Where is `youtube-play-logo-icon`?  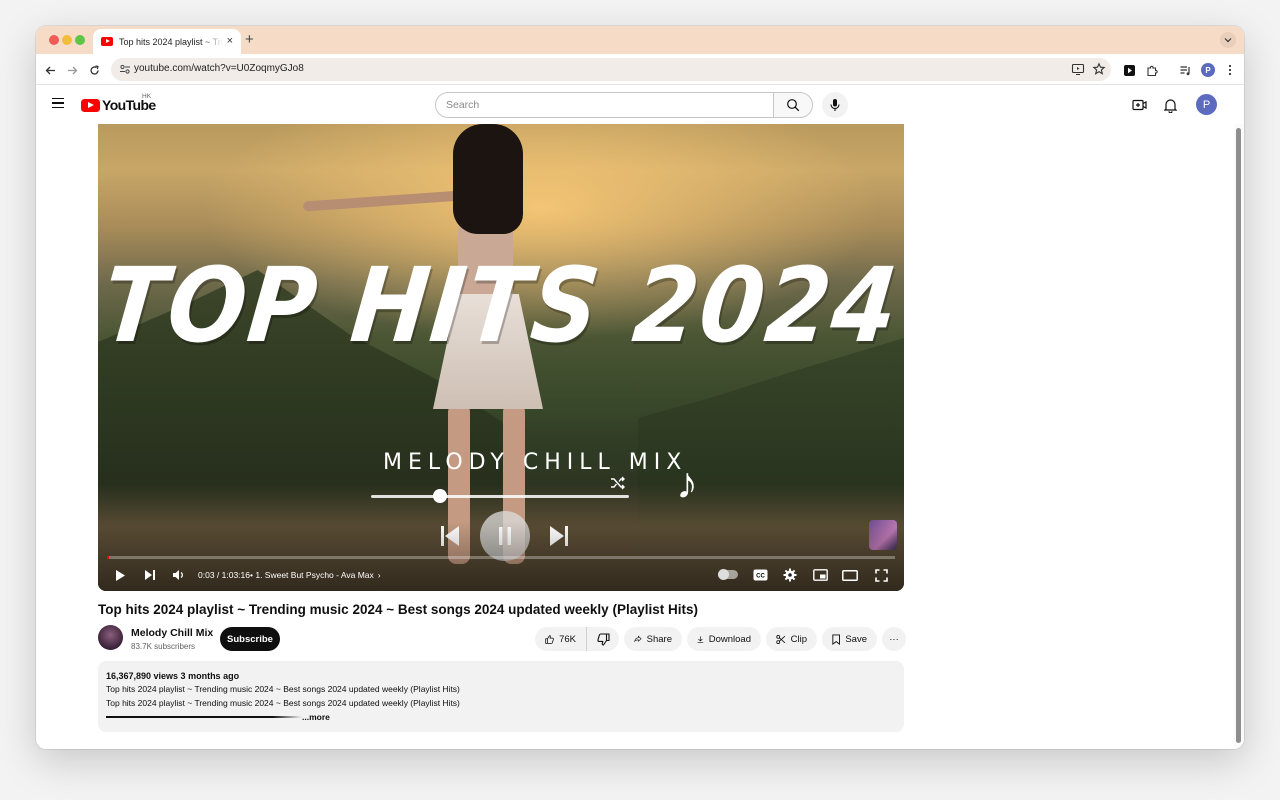 youtube-play-logo-icon is located at coordinates (90, 105).